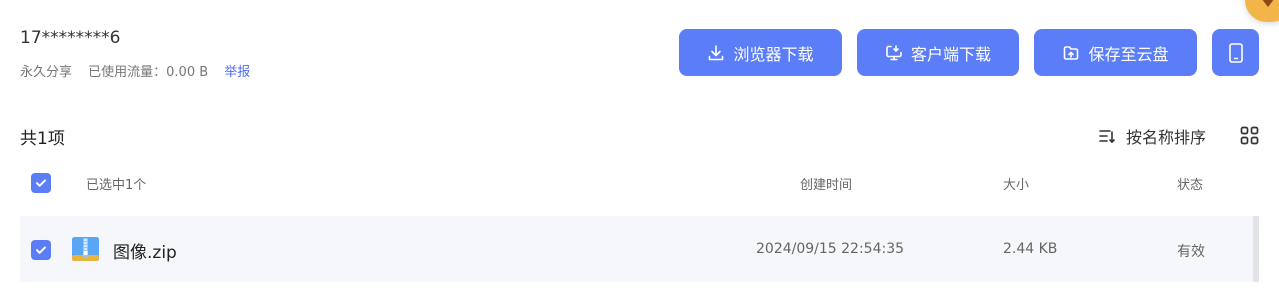  Describe the element at coordinates (894, 52) in the screenshot. I see `desktop-download-icon` at that location.